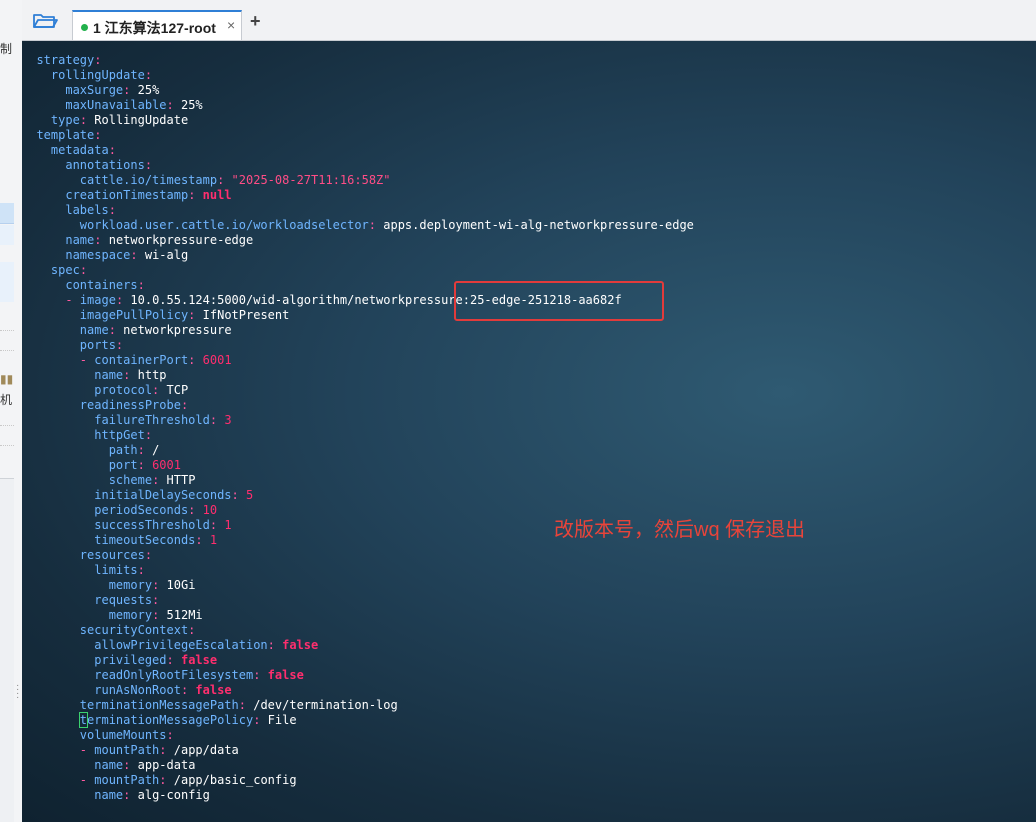 This screenshot has width=1036, height=822. I want to click on yaml-key: scheme, so click(130, 480).